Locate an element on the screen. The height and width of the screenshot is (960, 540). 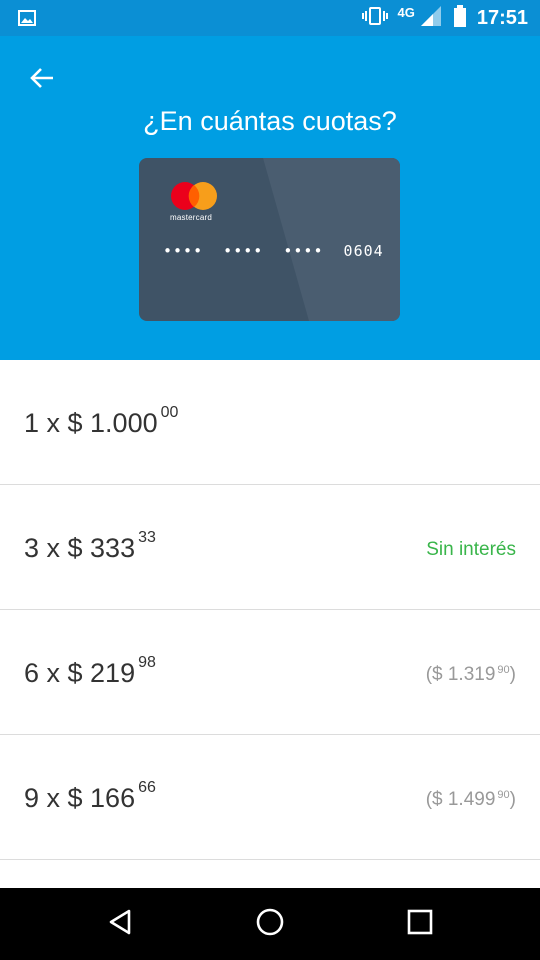
arrow-back-icon is located at coordinates (42, 80).